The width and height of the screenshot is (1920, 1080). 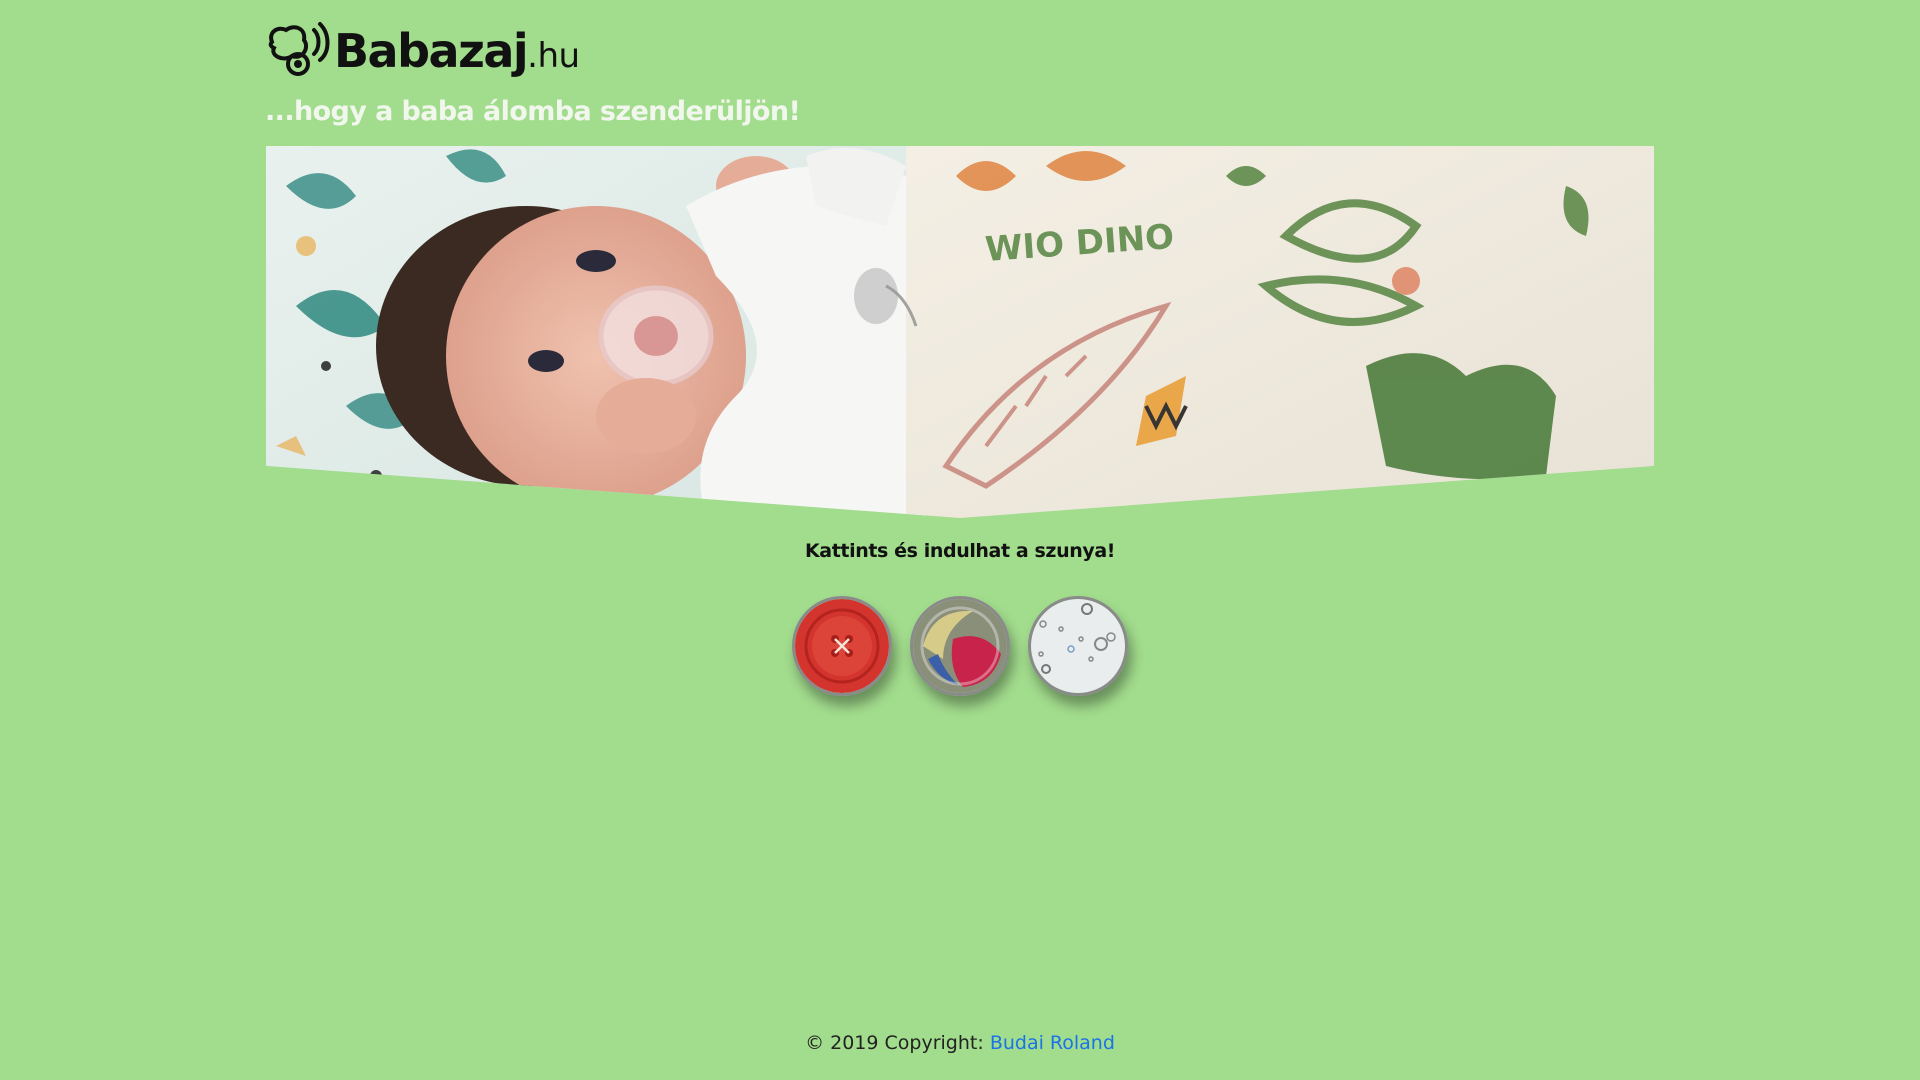 I want to click on logo-name: Babazaj, so click(x=431, y=51).